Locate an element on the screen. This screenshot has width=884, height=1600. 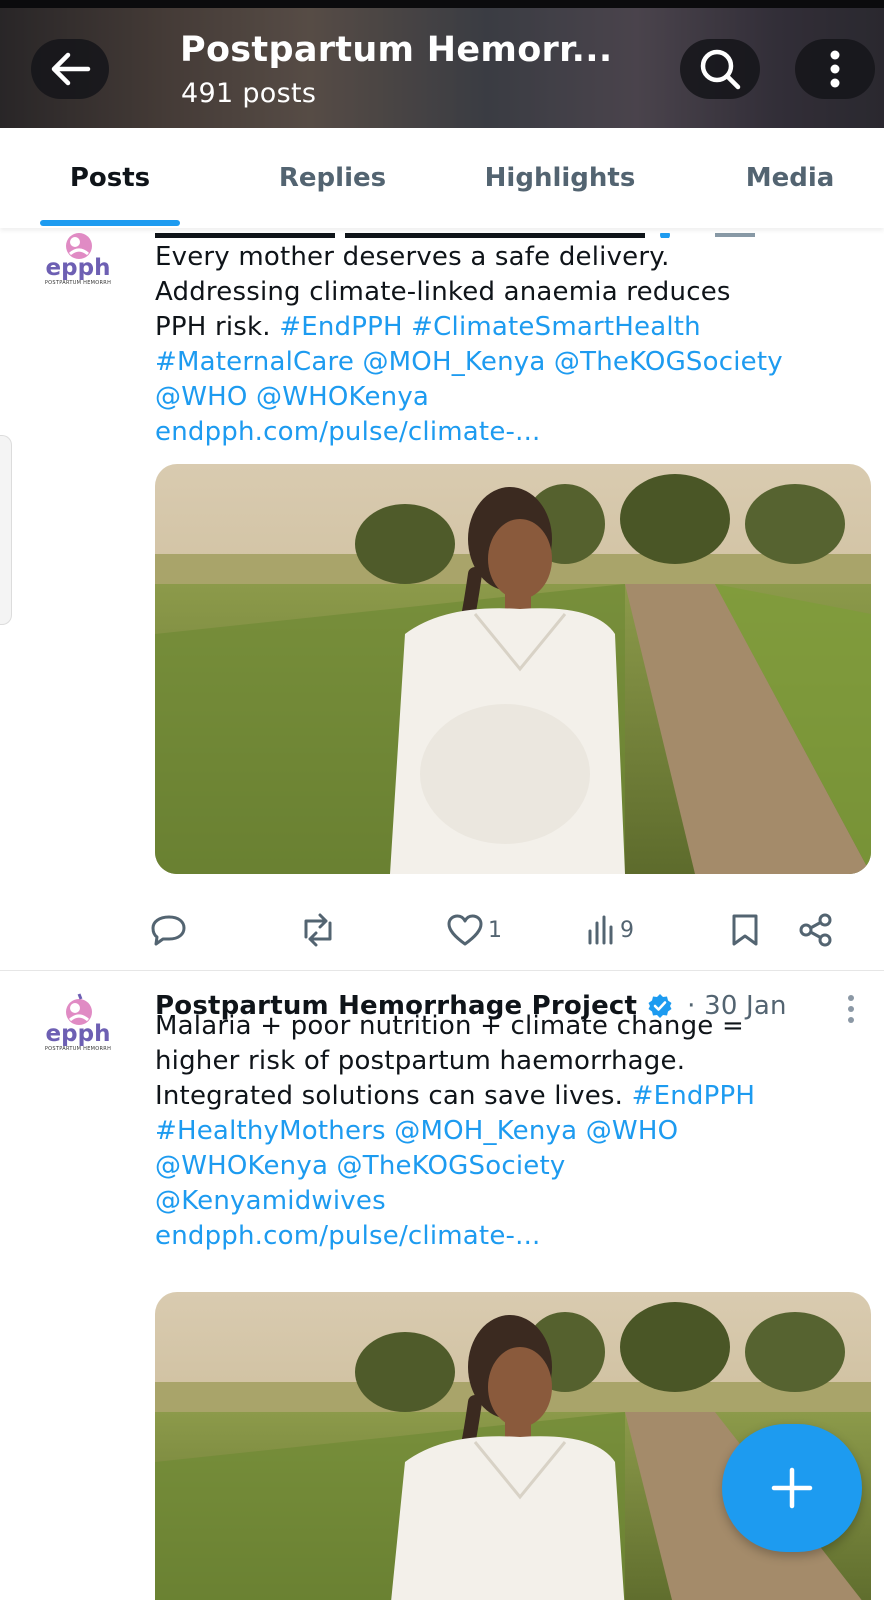
post-header-partial is located at coordinates (505, 233).